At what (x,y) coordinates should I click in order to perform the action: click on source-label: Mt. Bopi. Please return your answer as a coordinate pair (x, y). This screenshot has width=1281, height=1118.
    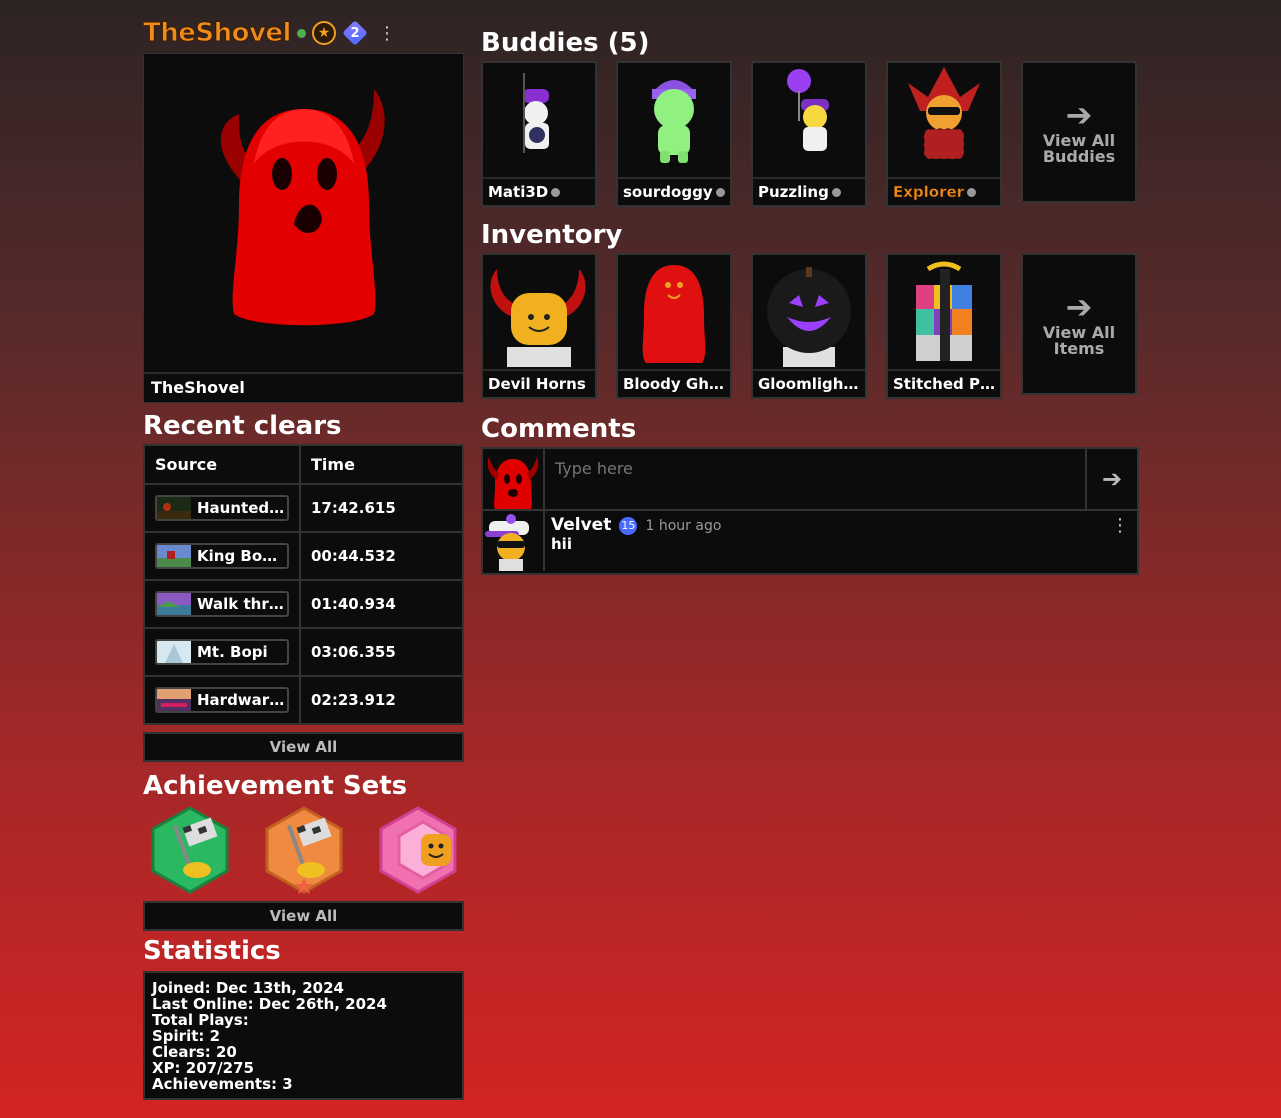
    Looking at the image, I should click on (232, 652).